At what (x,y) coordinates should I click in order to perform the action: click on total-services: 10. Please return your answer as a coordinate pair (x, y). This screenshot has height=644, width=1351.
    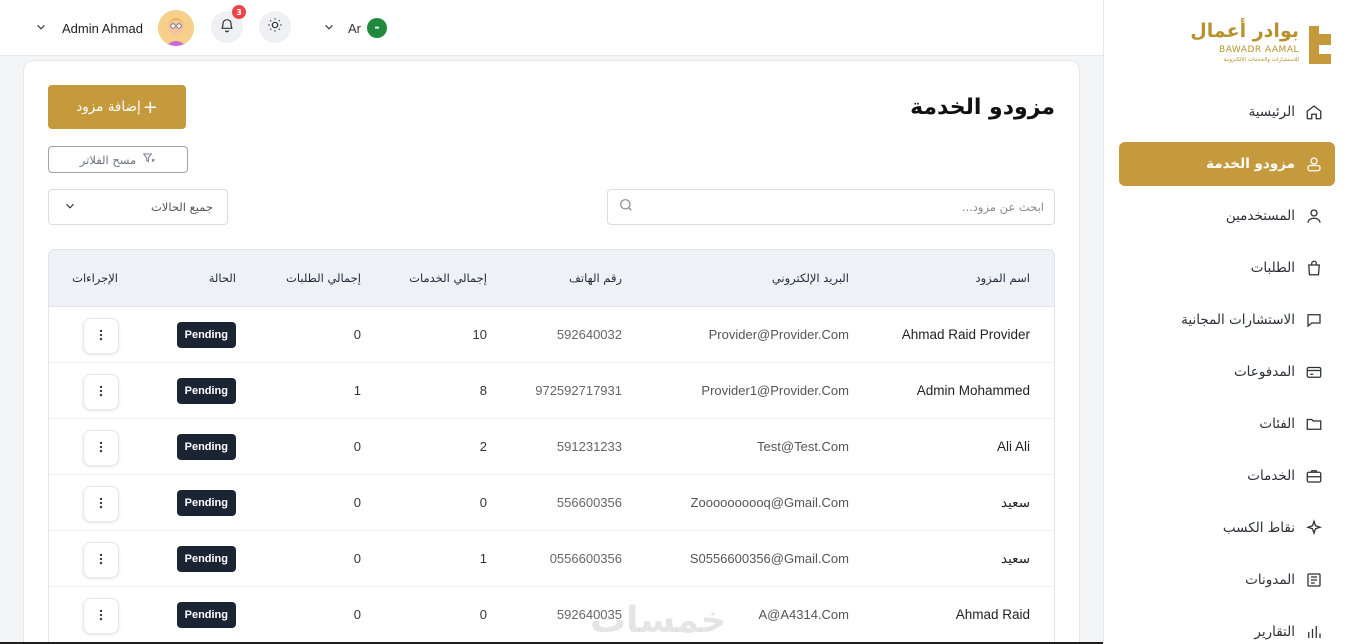
    Looking at the image, I should click on (479, 334).